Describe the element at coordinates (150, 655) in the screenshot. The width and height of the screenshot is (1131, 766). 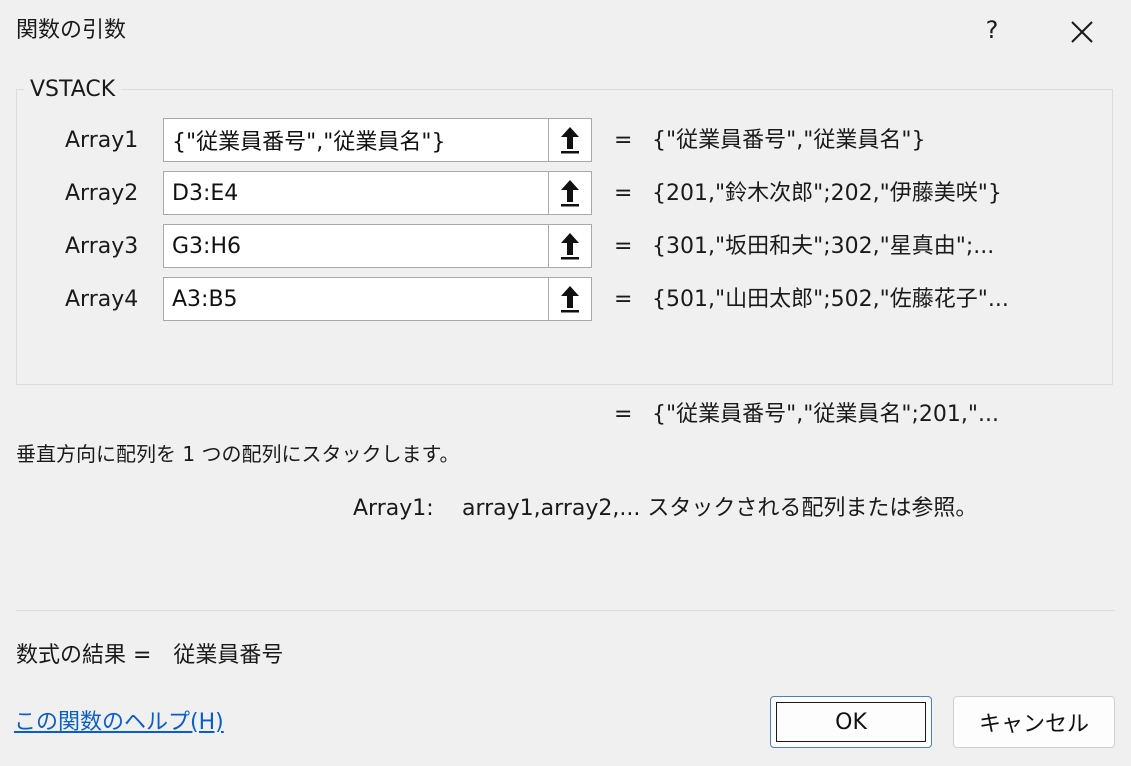
I see `formula-result: 数式の結果 = 従業員番号` at that location.